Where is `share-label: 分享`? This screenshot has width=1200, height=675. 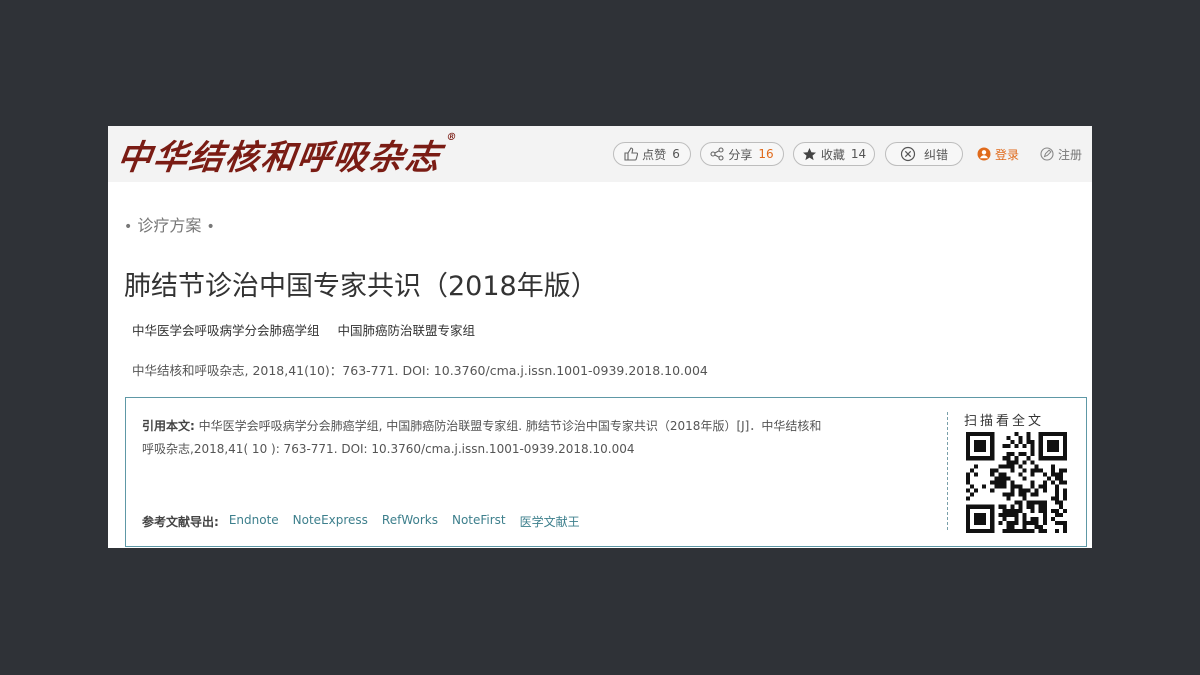 share-label: 分享 is located at coordinates (740, 154).